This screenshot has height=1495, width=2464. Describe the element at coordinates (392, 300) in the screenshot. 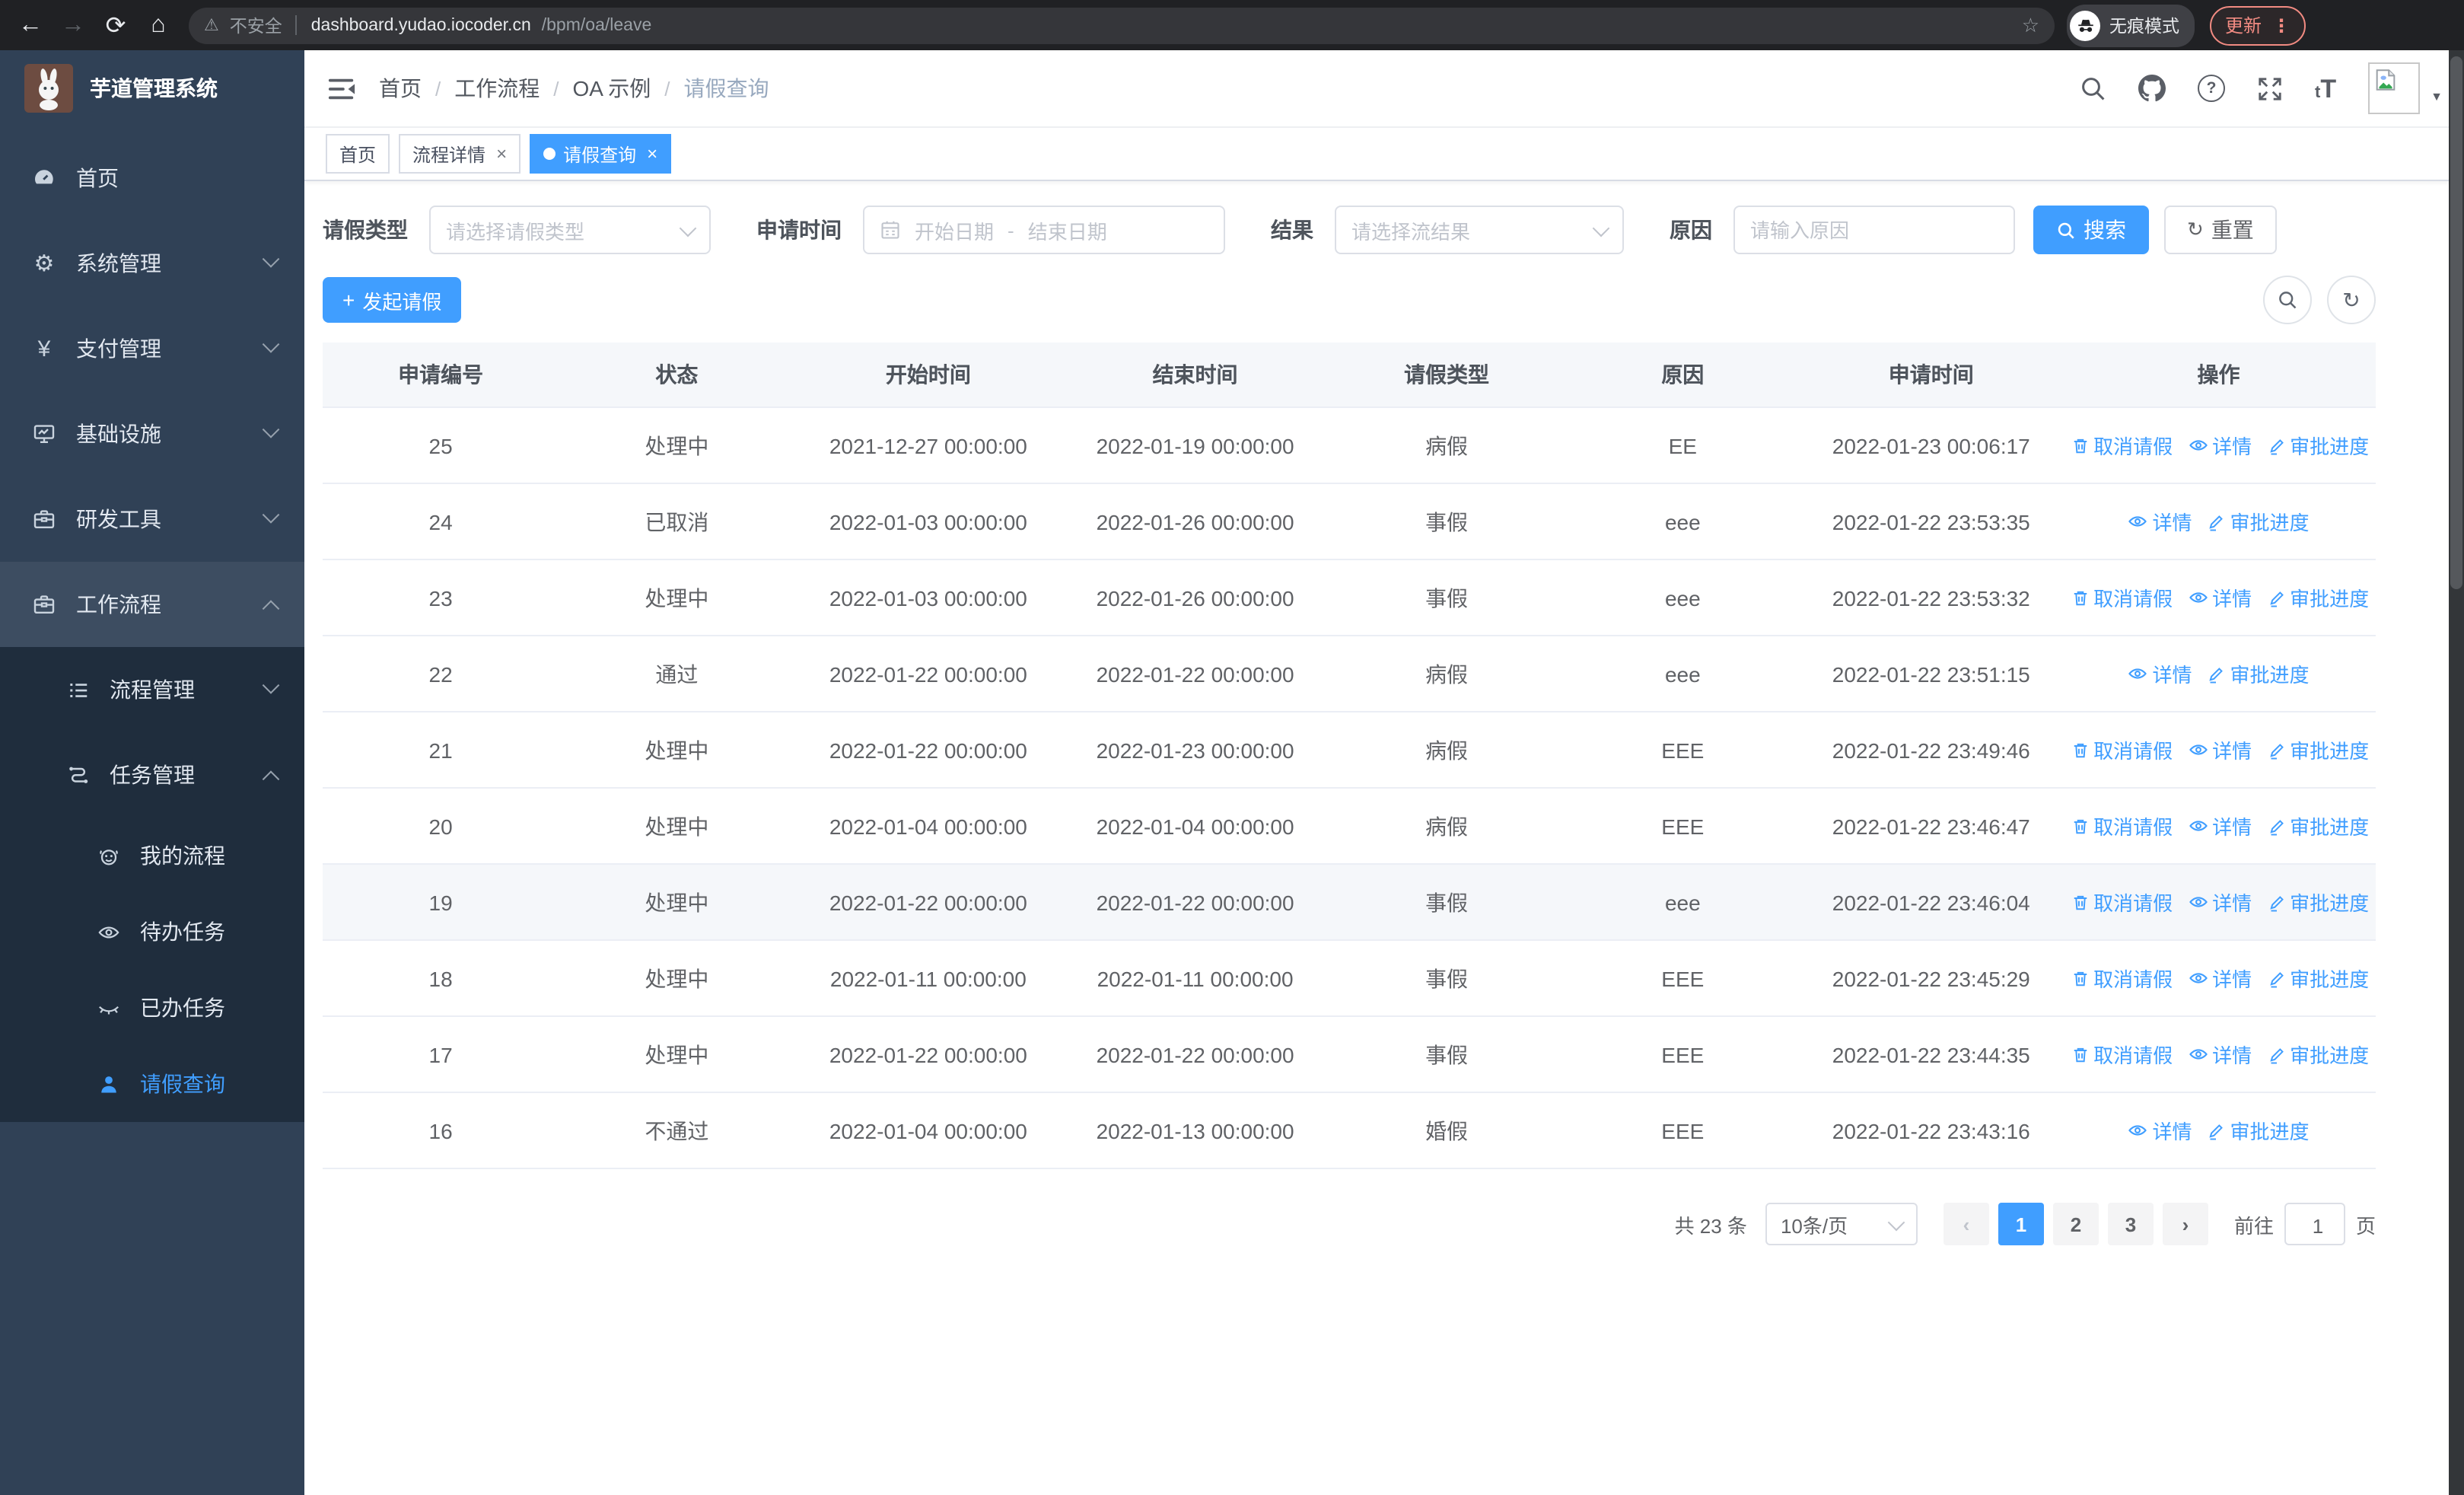

I see `create-leave-button: + 发起请假` at that location.